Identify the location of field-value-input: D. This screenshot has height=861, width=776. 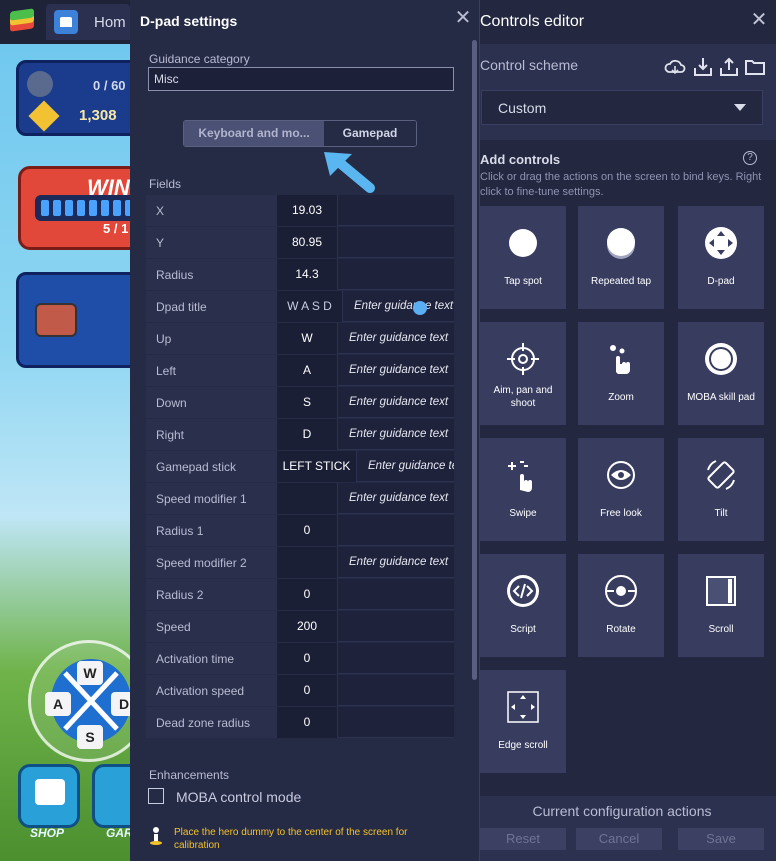
(307, 434).